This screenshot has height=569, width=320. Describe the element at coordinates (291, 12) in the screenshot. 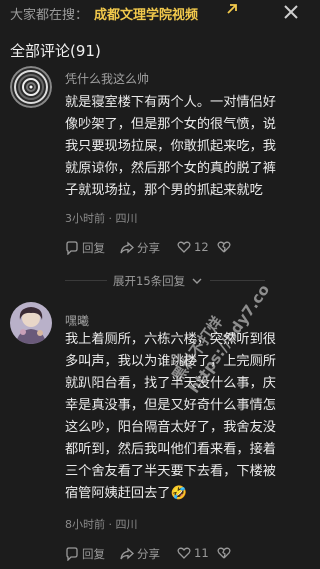

I see `close-icon` at that location.